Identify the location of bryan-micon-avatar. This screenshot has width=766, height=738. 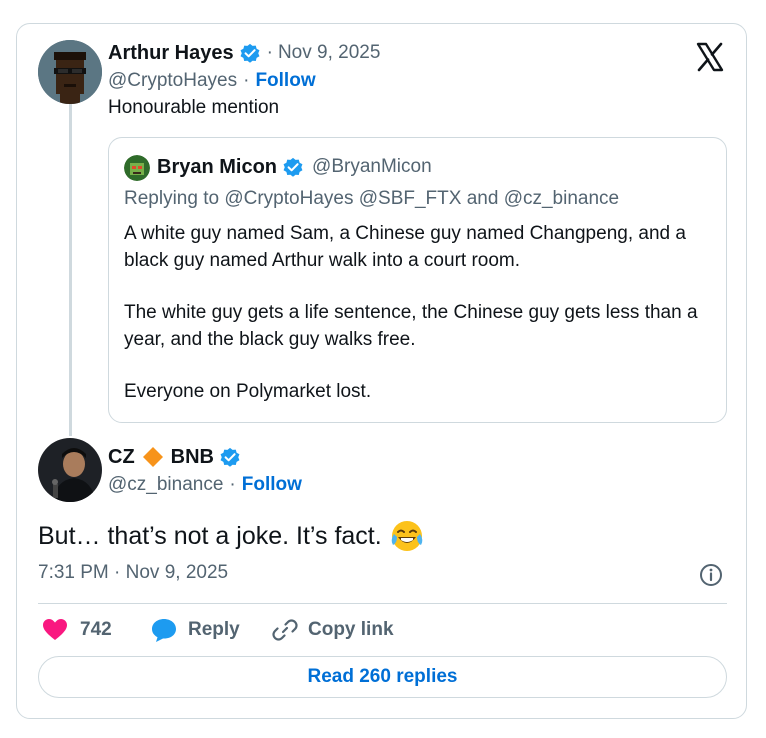
(137, 168).